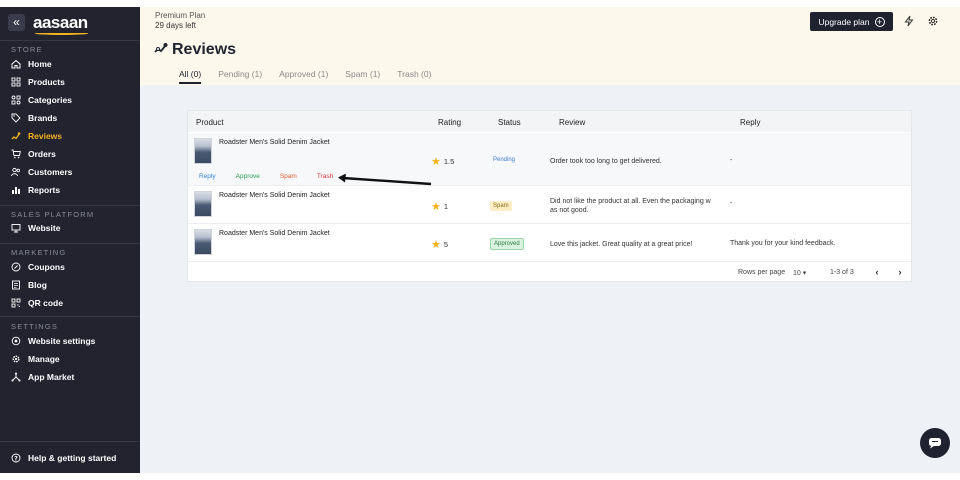 This screenshot has height=480, width=960. What do you see at coordinates (16, 228) in the screenshot?
I see `monitor-icon` at bounding box center [16, 228].